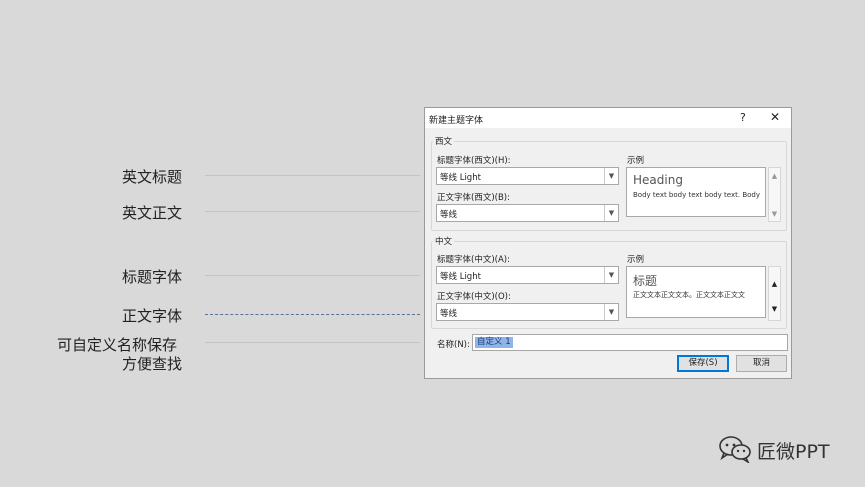 This screenshot has height=487, width=865. What do you see at coordinates (527, 275) in the screenshot?
I see `eastasian-heading-select: 等线 Light ▼` at bounding box center [527, 275].